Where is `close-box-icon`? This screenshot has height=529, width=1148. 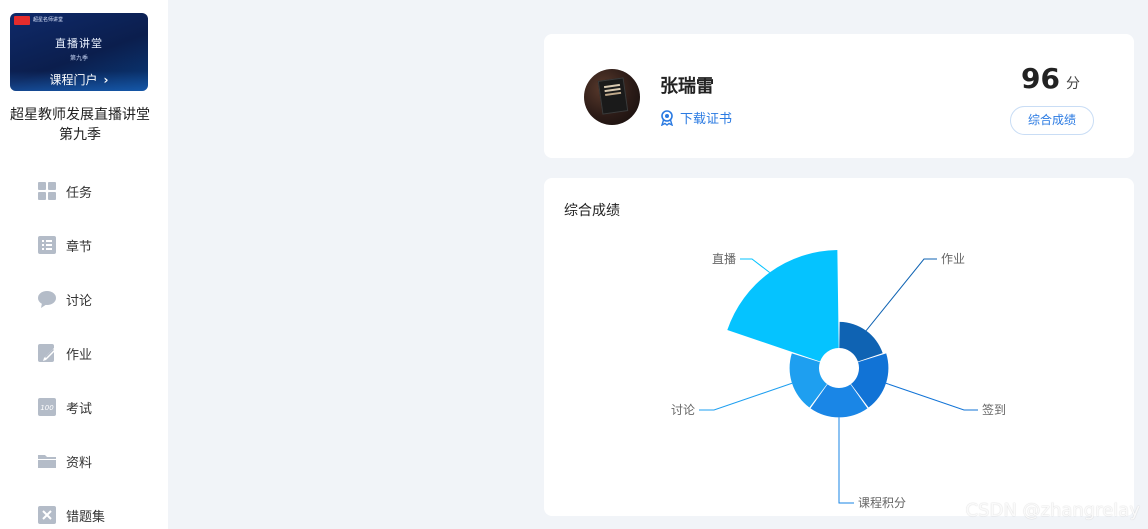
close-box-icon is located at coordinates (47, 515).